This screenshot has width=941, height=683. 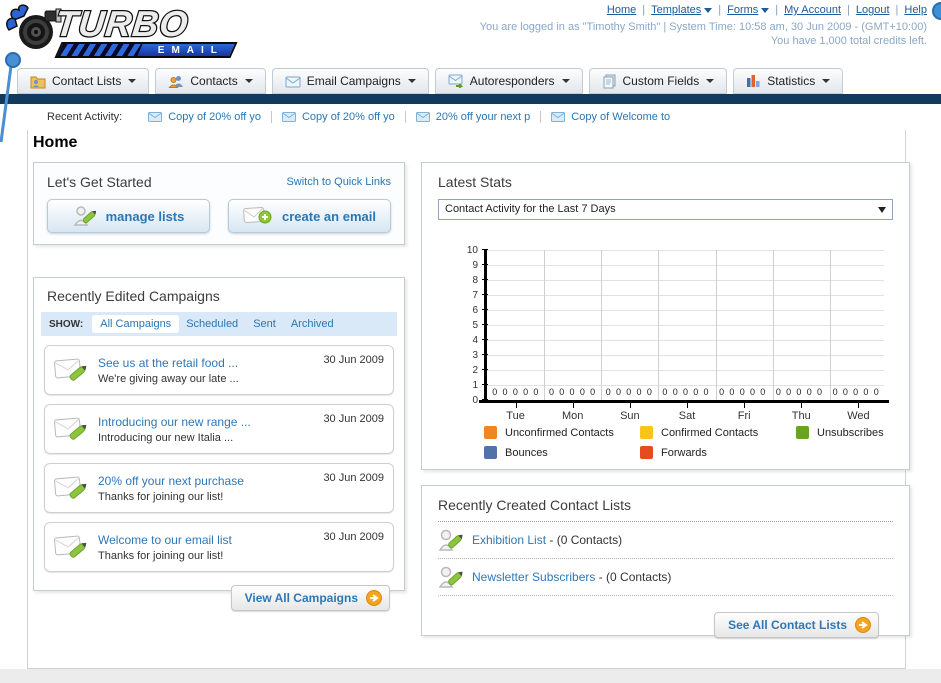 I want to click on filter-scheduled: Scheduled, so click(x=212, y=324).